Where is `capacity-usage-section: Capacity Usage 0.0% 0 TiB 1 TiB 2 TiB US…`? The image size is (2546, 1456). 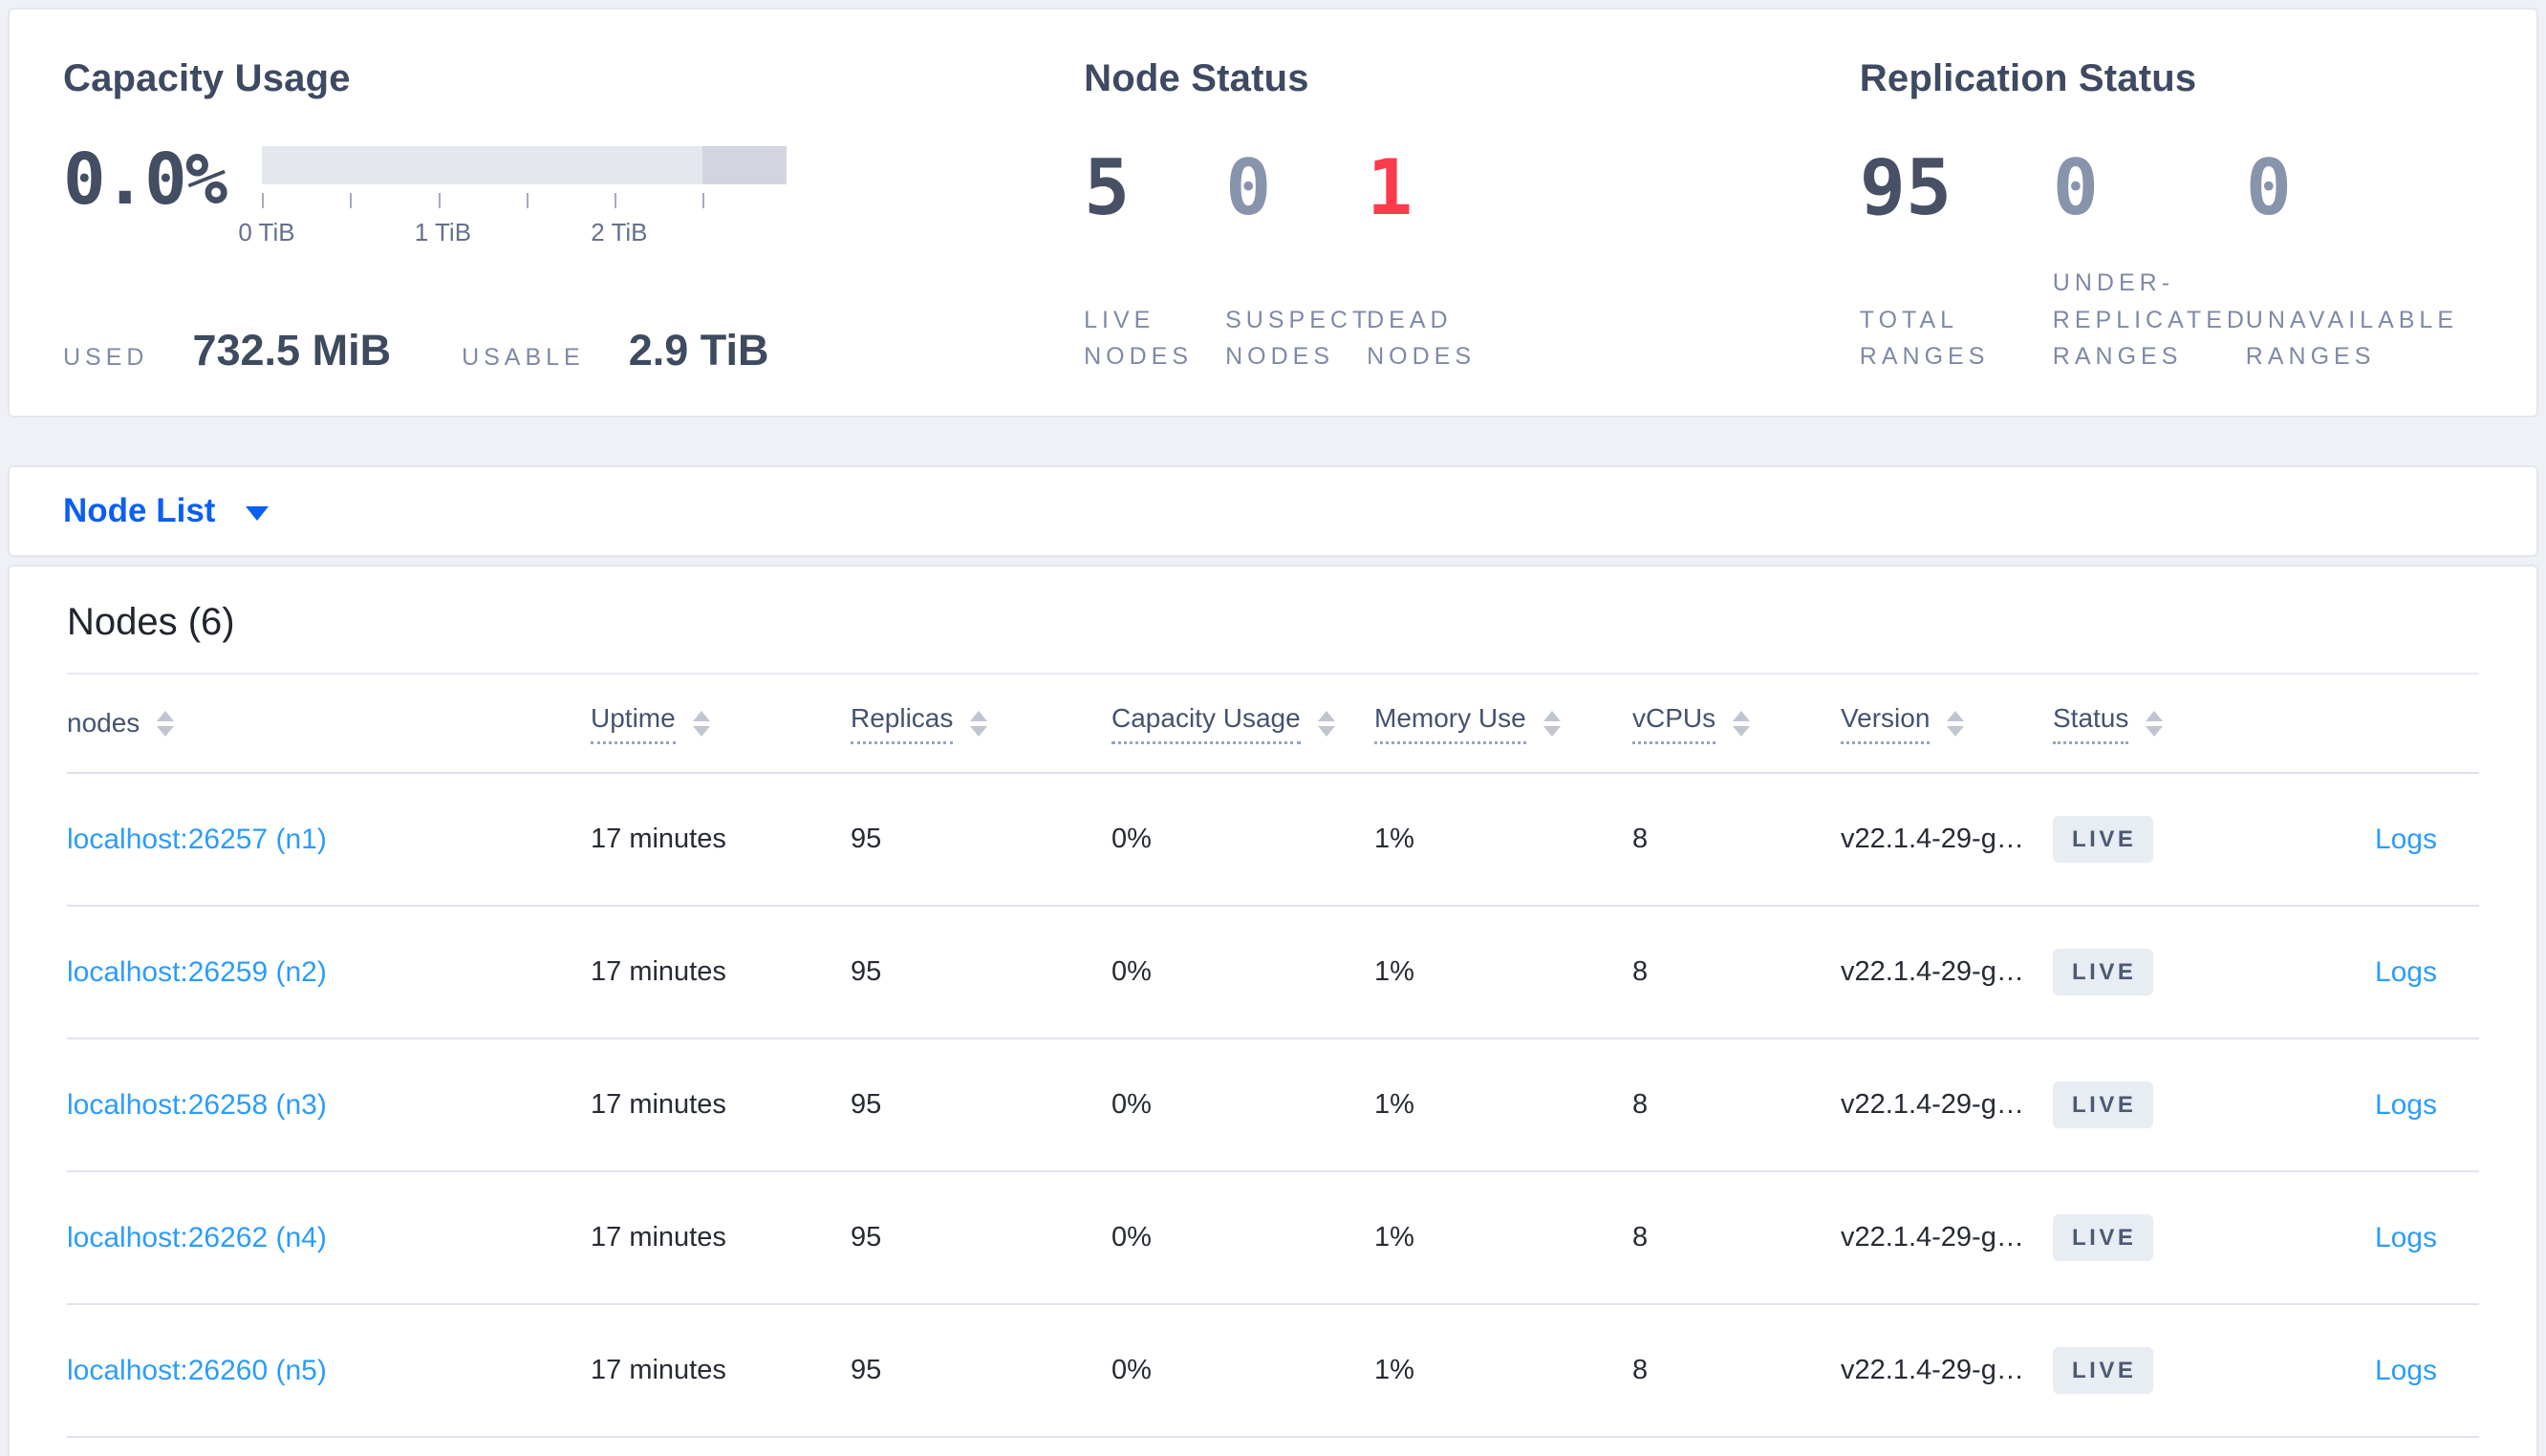
capacity-usage-section: Capacity Usage 0.0% 0 TiB 1 TiB 2 TiB US… is located at coordinates (573, 216).